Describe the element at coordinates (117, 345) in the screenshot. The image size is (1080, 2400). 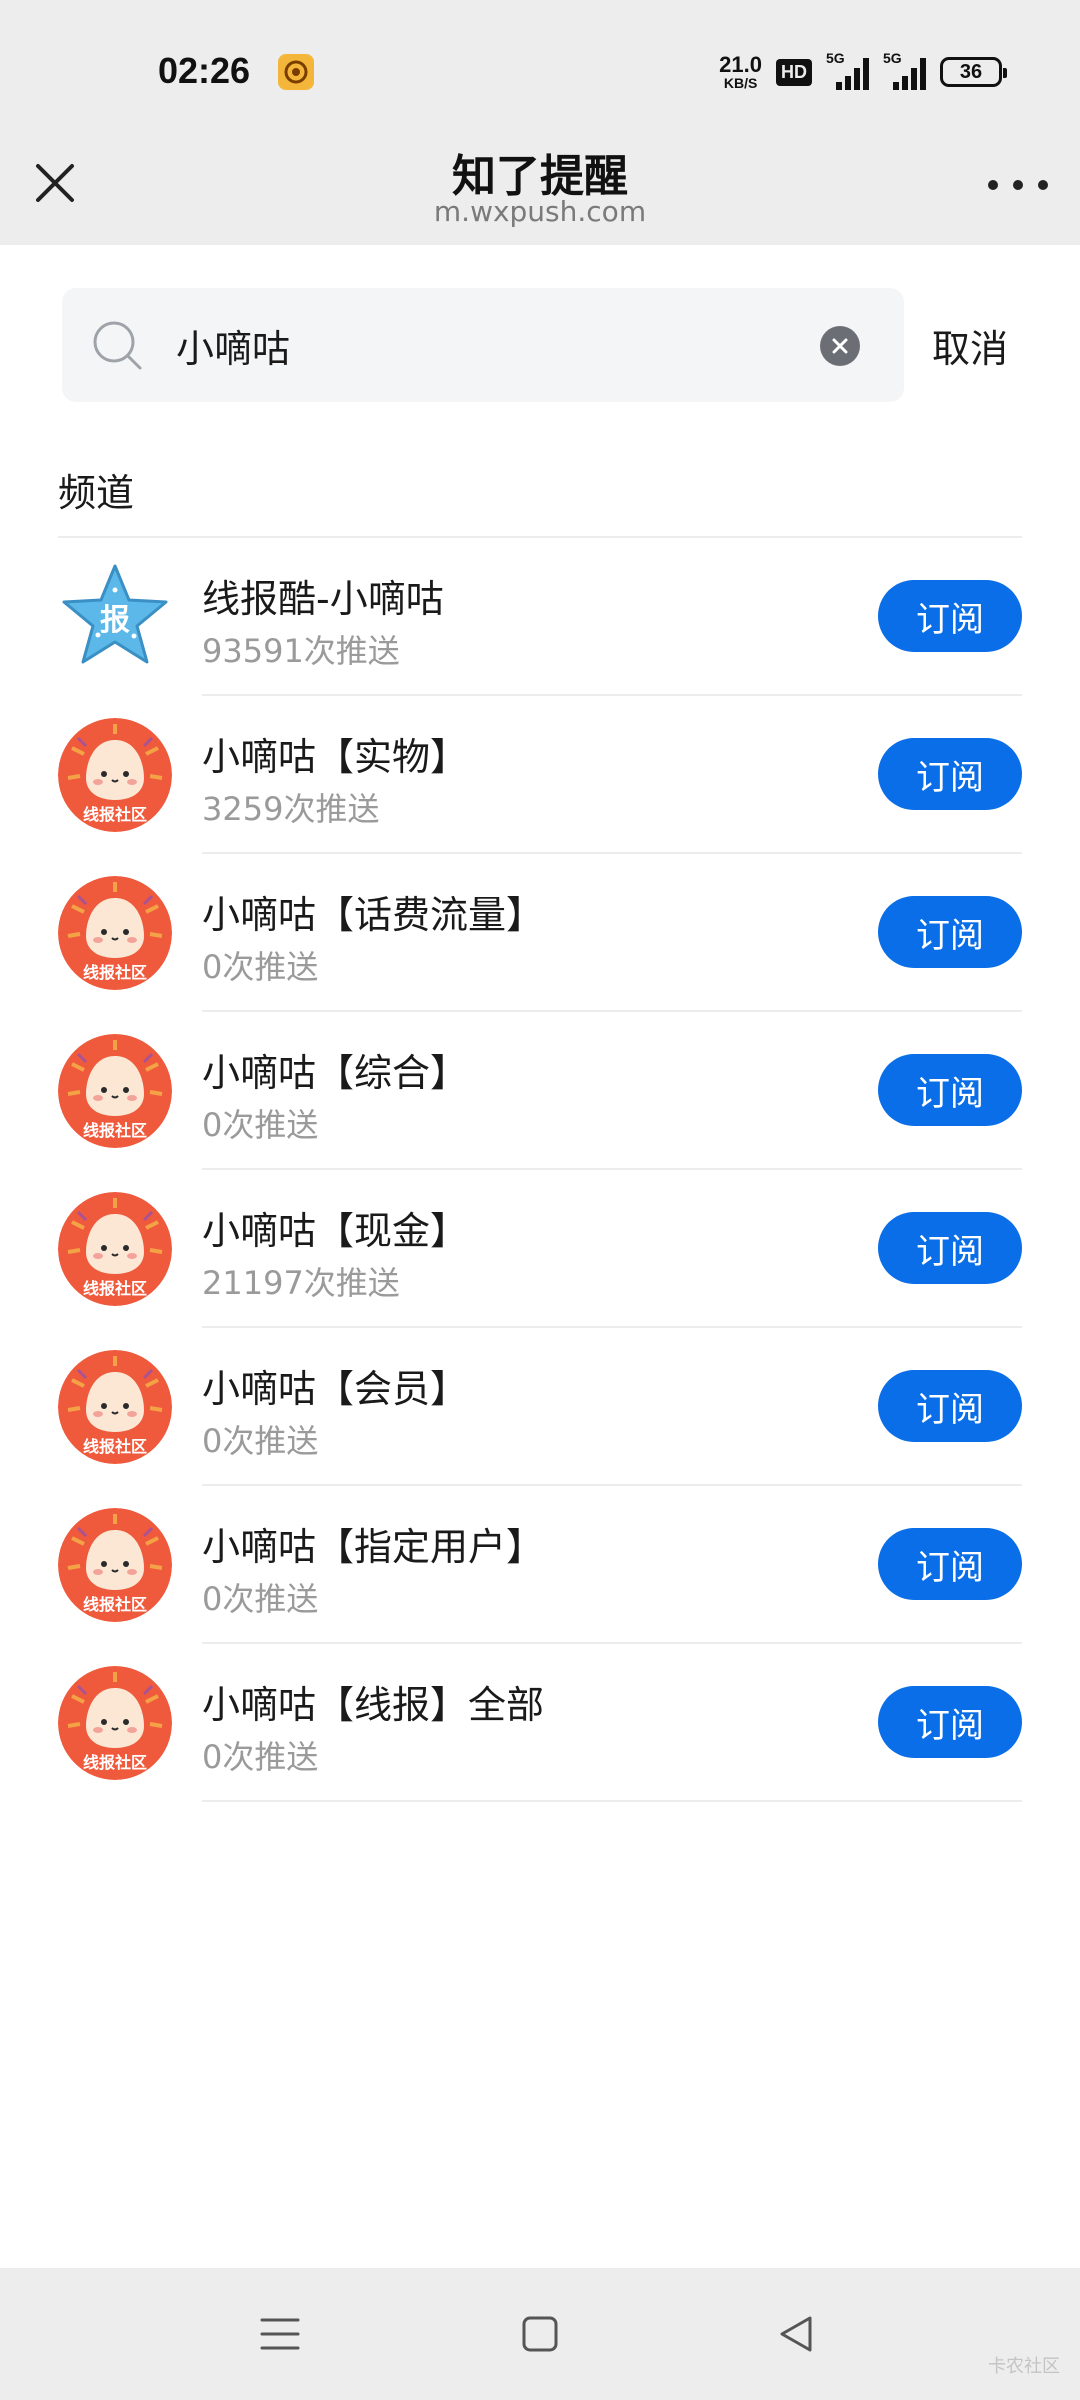
I see `search-icon` at that location.